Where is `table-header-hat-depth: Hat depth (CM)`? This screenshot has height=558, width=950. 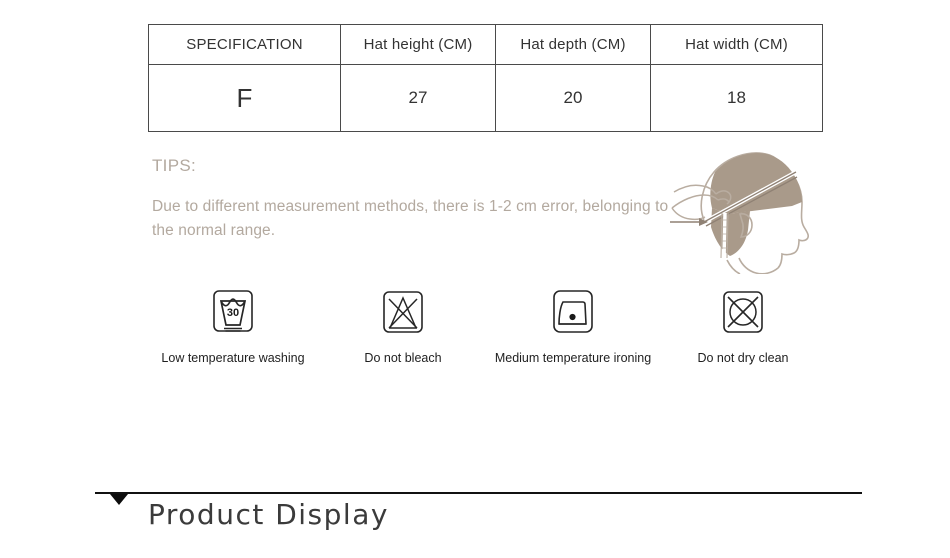
table-header-hat-depth: Hat depth (CM) is located at coordinates (573, 44).